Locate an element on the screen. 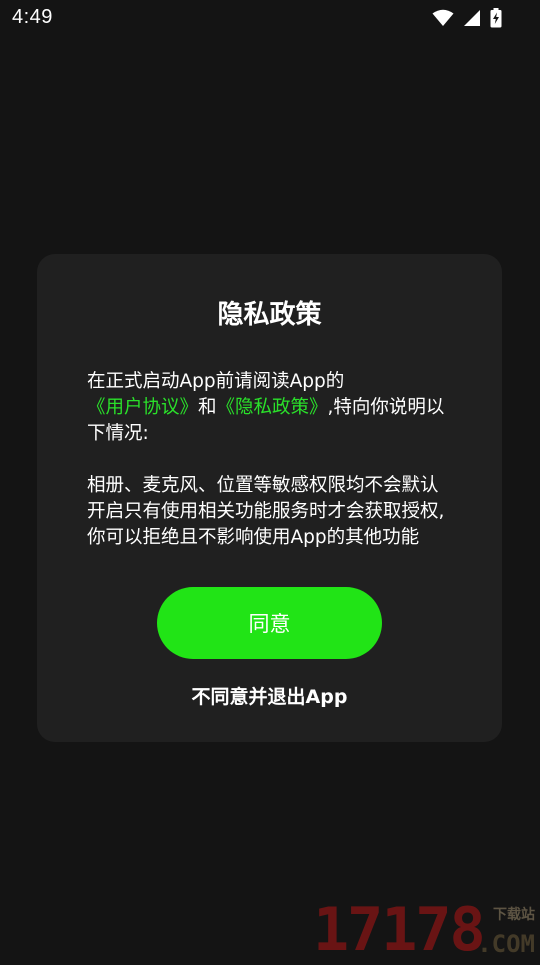 Image resolution: width=540 pixels, height=965 pixels. watermark-logo: 17178 下载站 .COM is located at coordinates (424, 930).